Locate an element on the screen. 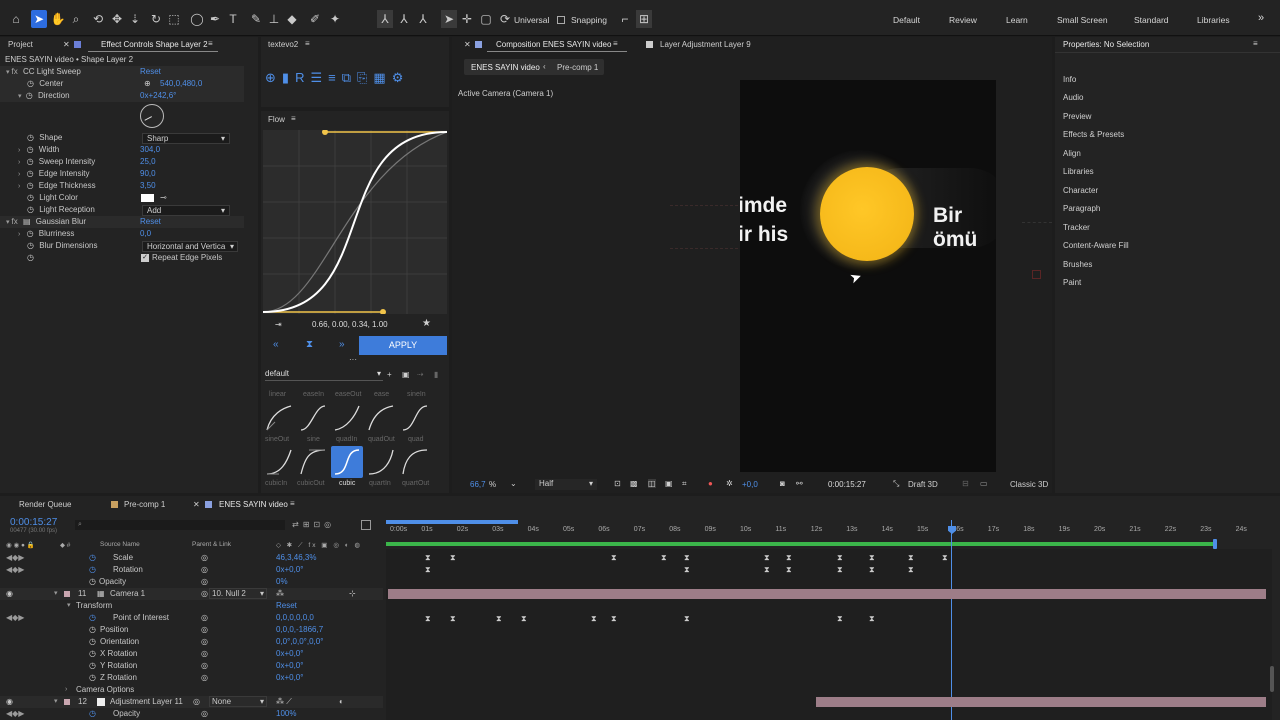  panel-effects-presets: Effects & Presets is located at coordinates (1093, 134).